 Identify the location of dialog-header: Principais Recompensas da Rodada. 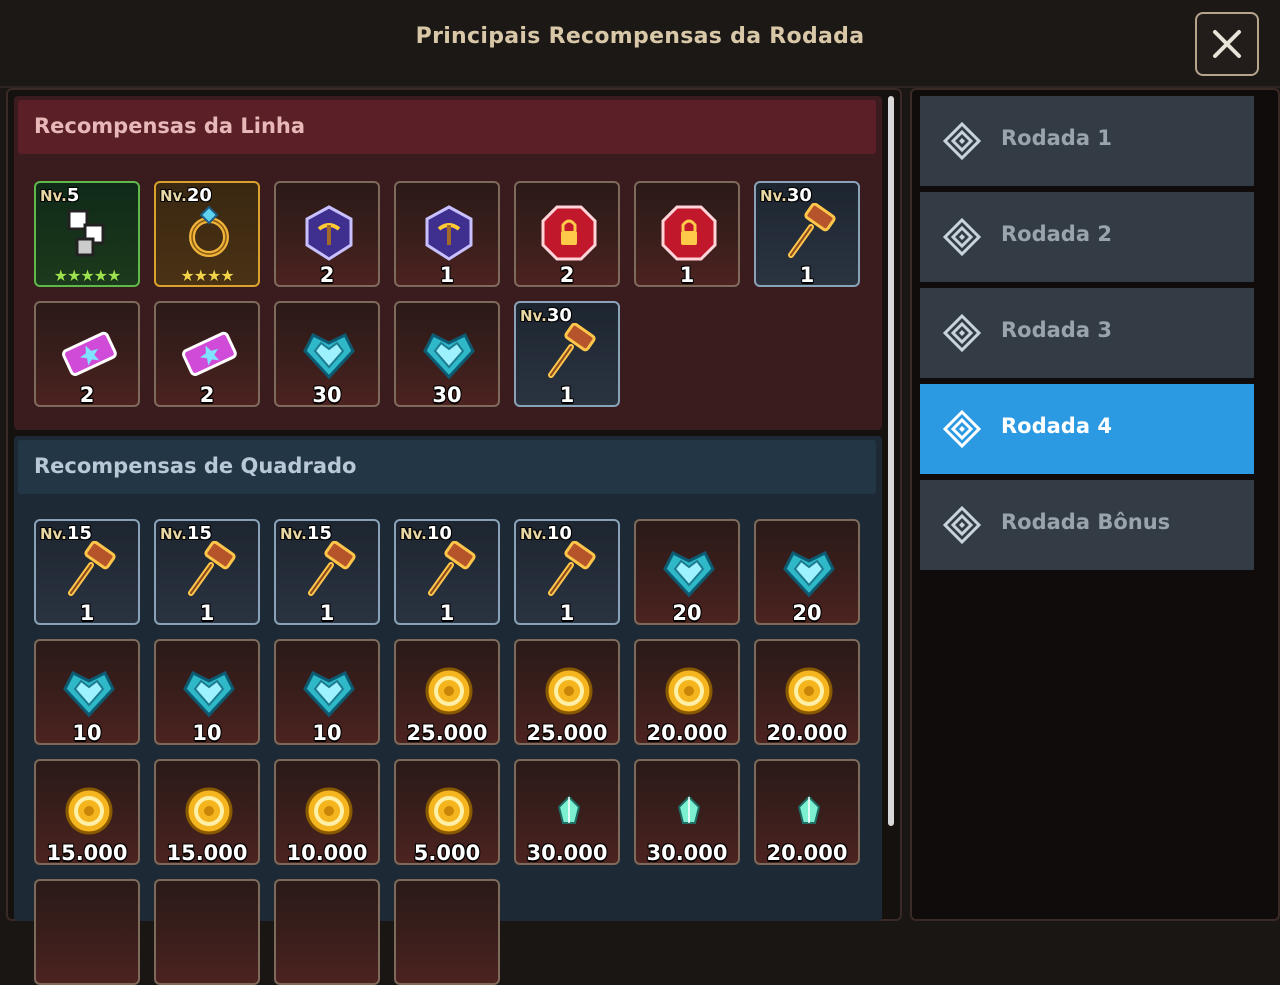
(640, 44).